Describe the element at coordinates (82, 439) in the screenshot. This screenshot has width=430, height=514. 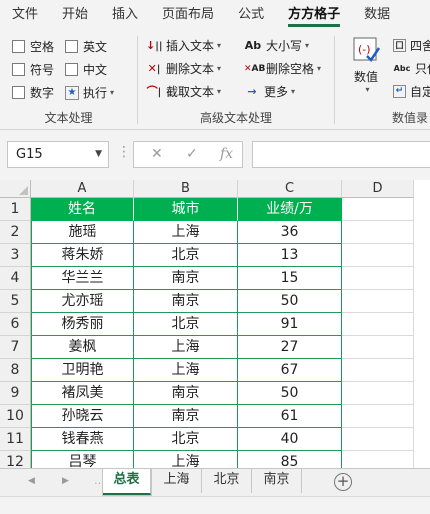
I see `table-cell: 钱春燕` at that location.